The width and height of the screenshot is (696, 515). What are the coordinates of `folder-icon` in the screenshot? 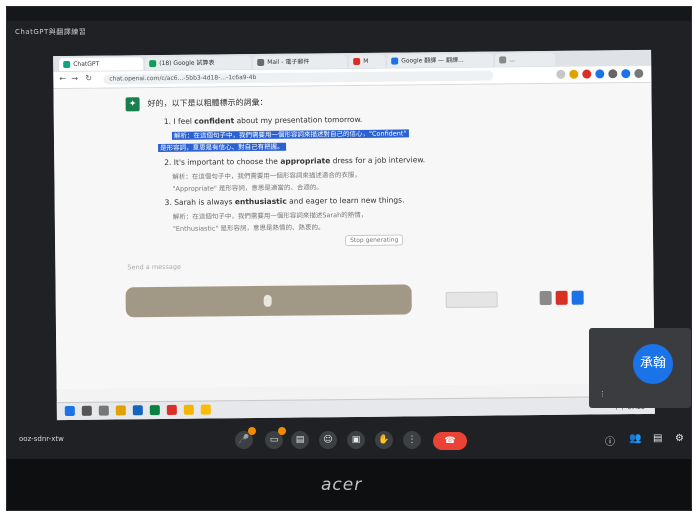 It's located at (120, 410).